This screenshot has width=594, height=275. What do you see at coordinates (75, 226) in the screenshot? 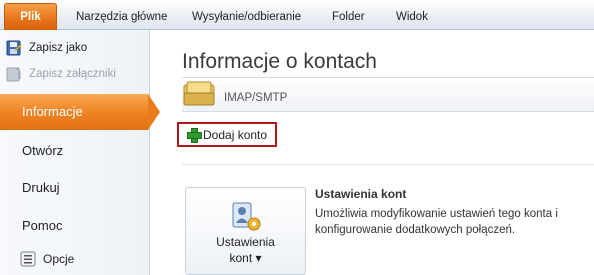
I see `nav-help: Pomoc` at bounding box center [75, 226].